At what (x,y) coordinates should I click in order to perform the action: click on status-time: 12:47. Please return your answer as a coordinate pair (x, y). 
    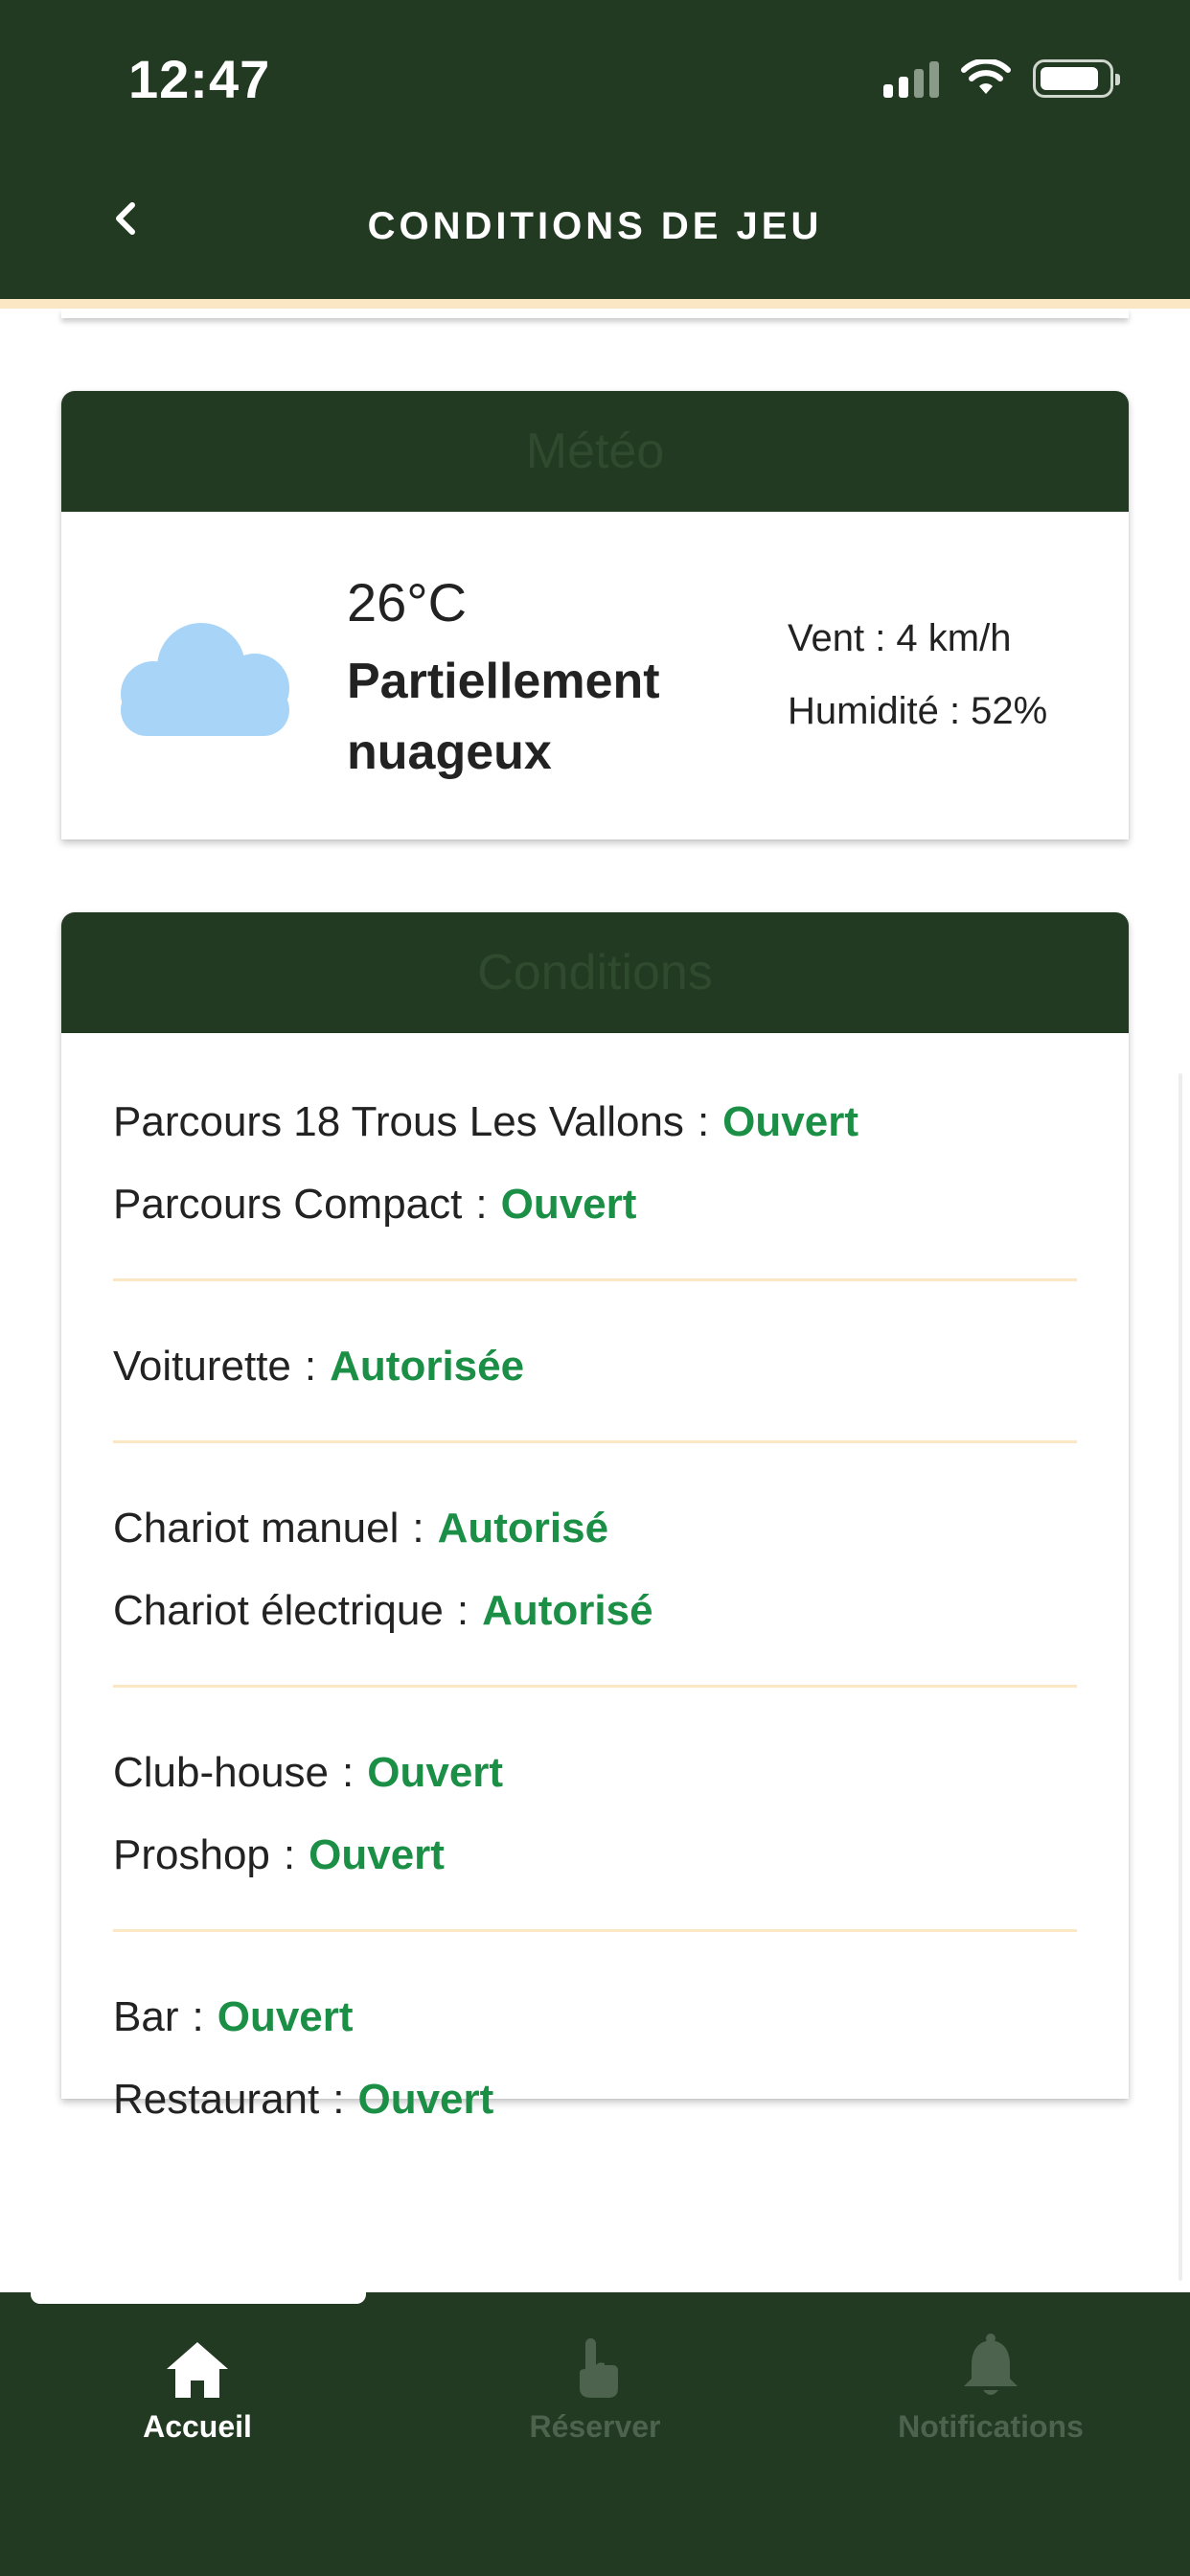
    Looking at the image, I should click on (199, 79).